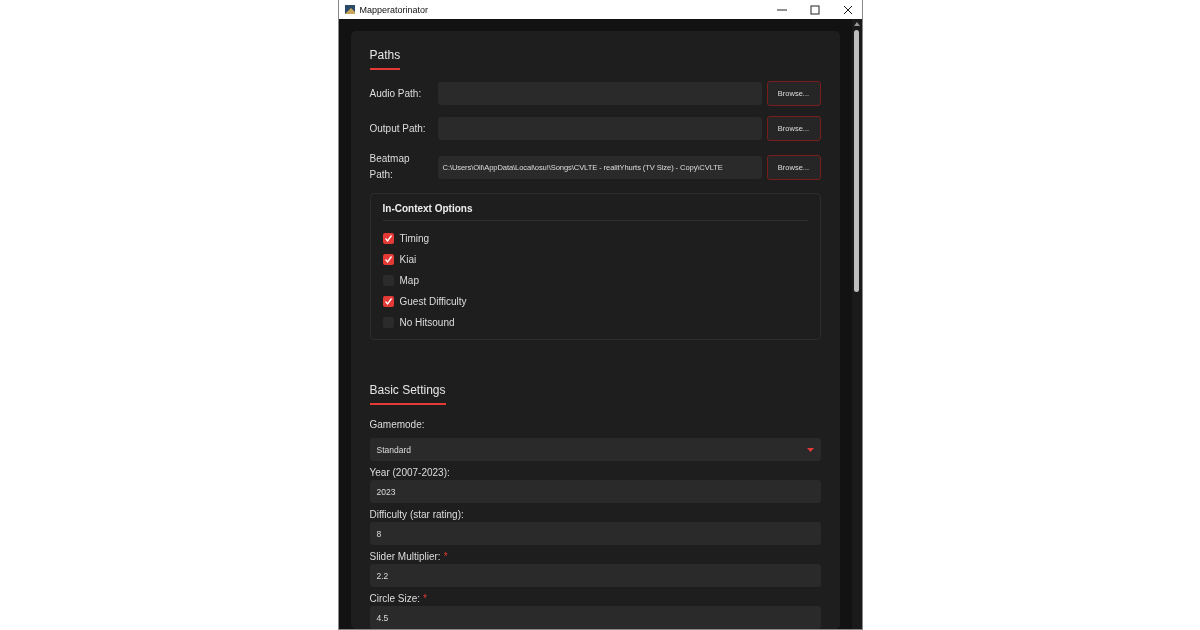  What do you see at coordinates (397, 424) in the screenshot?
I see `field-label: Gamemode:` at bounding box center [397, 424].